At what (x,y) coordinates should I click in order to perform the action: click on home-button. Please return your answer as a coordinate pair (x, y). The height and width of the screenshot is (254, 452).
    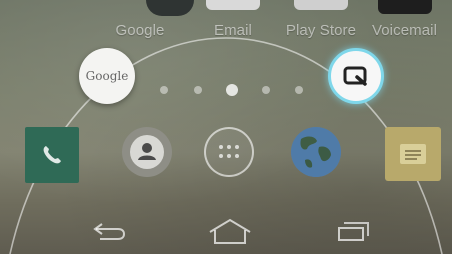
    Looking at the image, I should click on (230, 231).